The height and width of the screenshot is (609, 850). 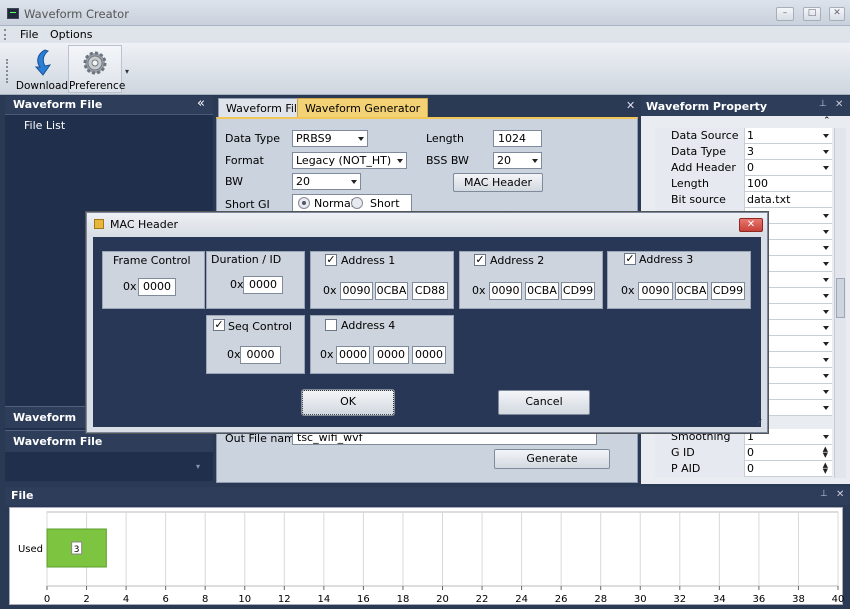 What do you see at coordinates (812, 14) in the screenshot?
I see `maximize-button: □` at bounding box center [812, 14].